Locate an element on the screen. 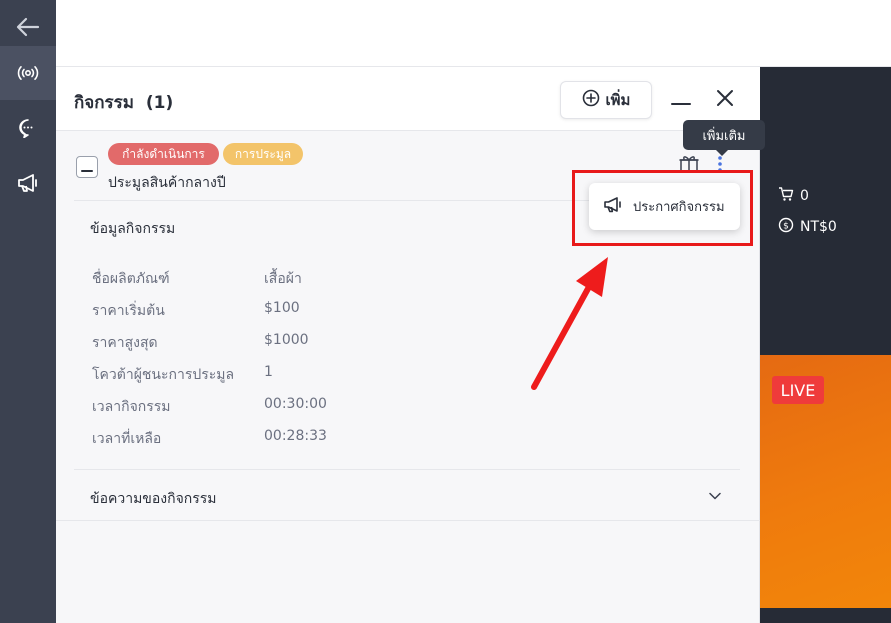  detail-value: เสื้อผ้า is located at coordinates (283, 279).